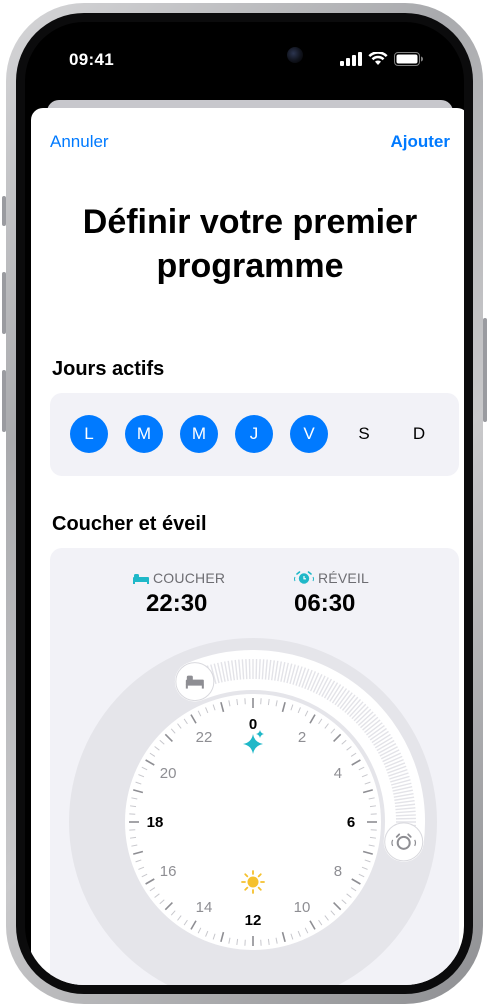 The height and width of the screenshot is (1008, 489). Describe the element at coordinates (195, 682) in the screenshot. I see `bedtime-handle` at that location.